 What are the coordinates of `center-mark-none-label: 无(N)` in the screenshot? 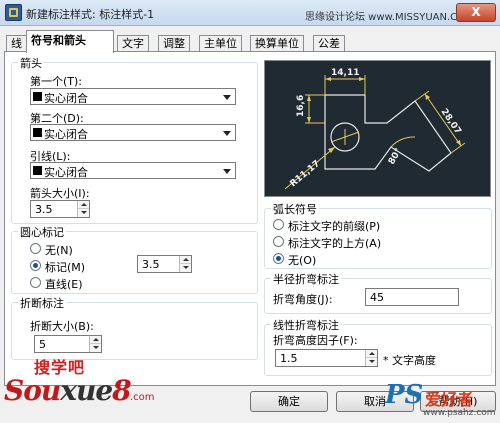 It's located at (59, 250).